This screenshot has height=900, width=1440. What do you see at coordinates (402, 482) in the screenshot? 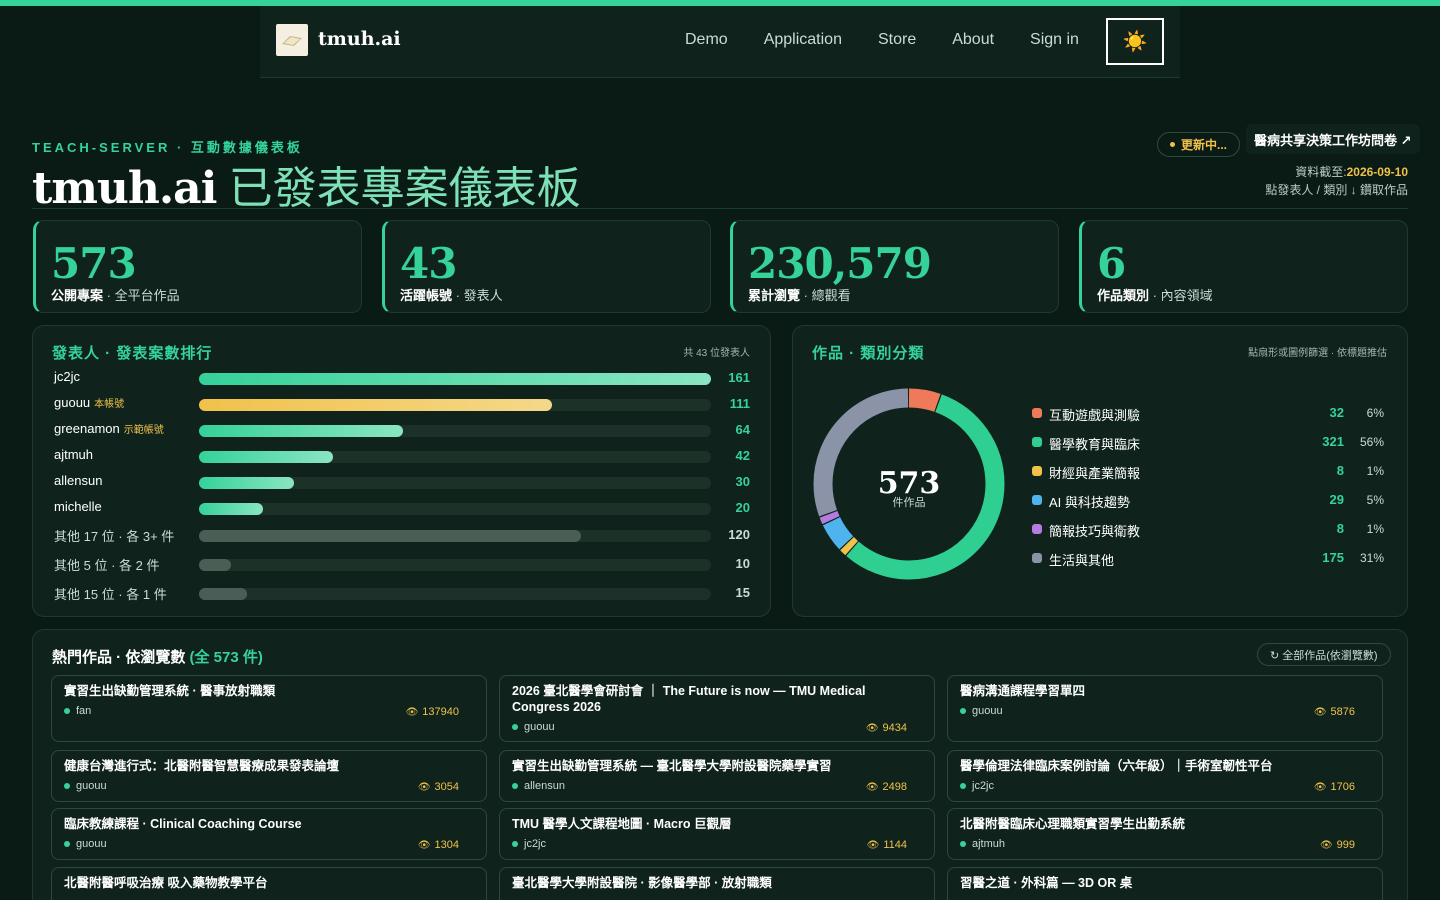
I see `ranking-row: allensun 30` at bounding box center [402, 482].